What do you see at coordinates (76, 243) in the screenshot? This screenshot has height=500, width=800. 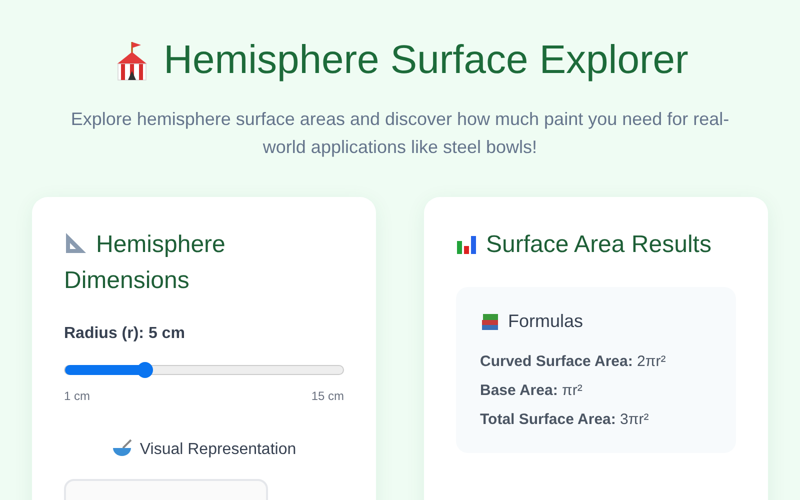 I see `triangle-ruler-icon` at bounding box center [76, 243].